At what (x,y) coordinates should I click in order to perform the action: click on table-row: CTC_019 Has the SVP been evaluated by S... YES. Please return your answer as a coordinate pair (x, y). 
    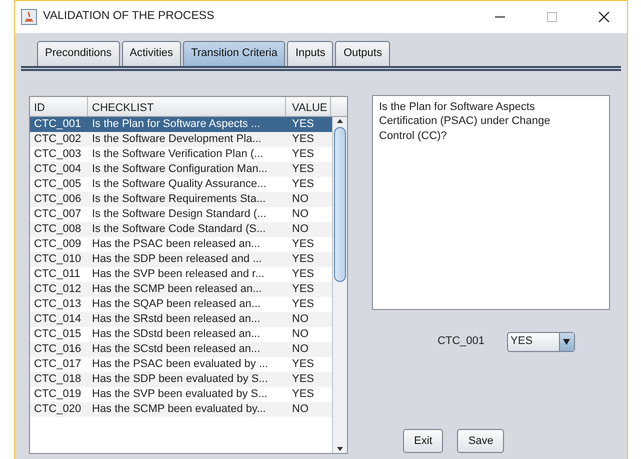
    Looking at the image, I should click on (181, 394).